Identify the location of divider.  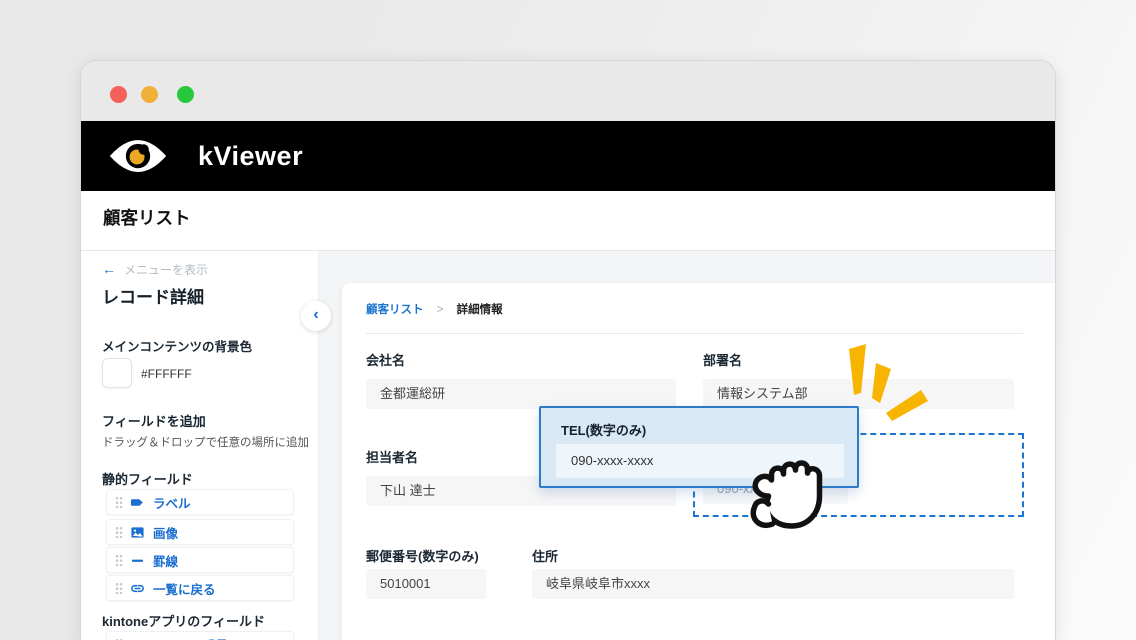
(694, 333).